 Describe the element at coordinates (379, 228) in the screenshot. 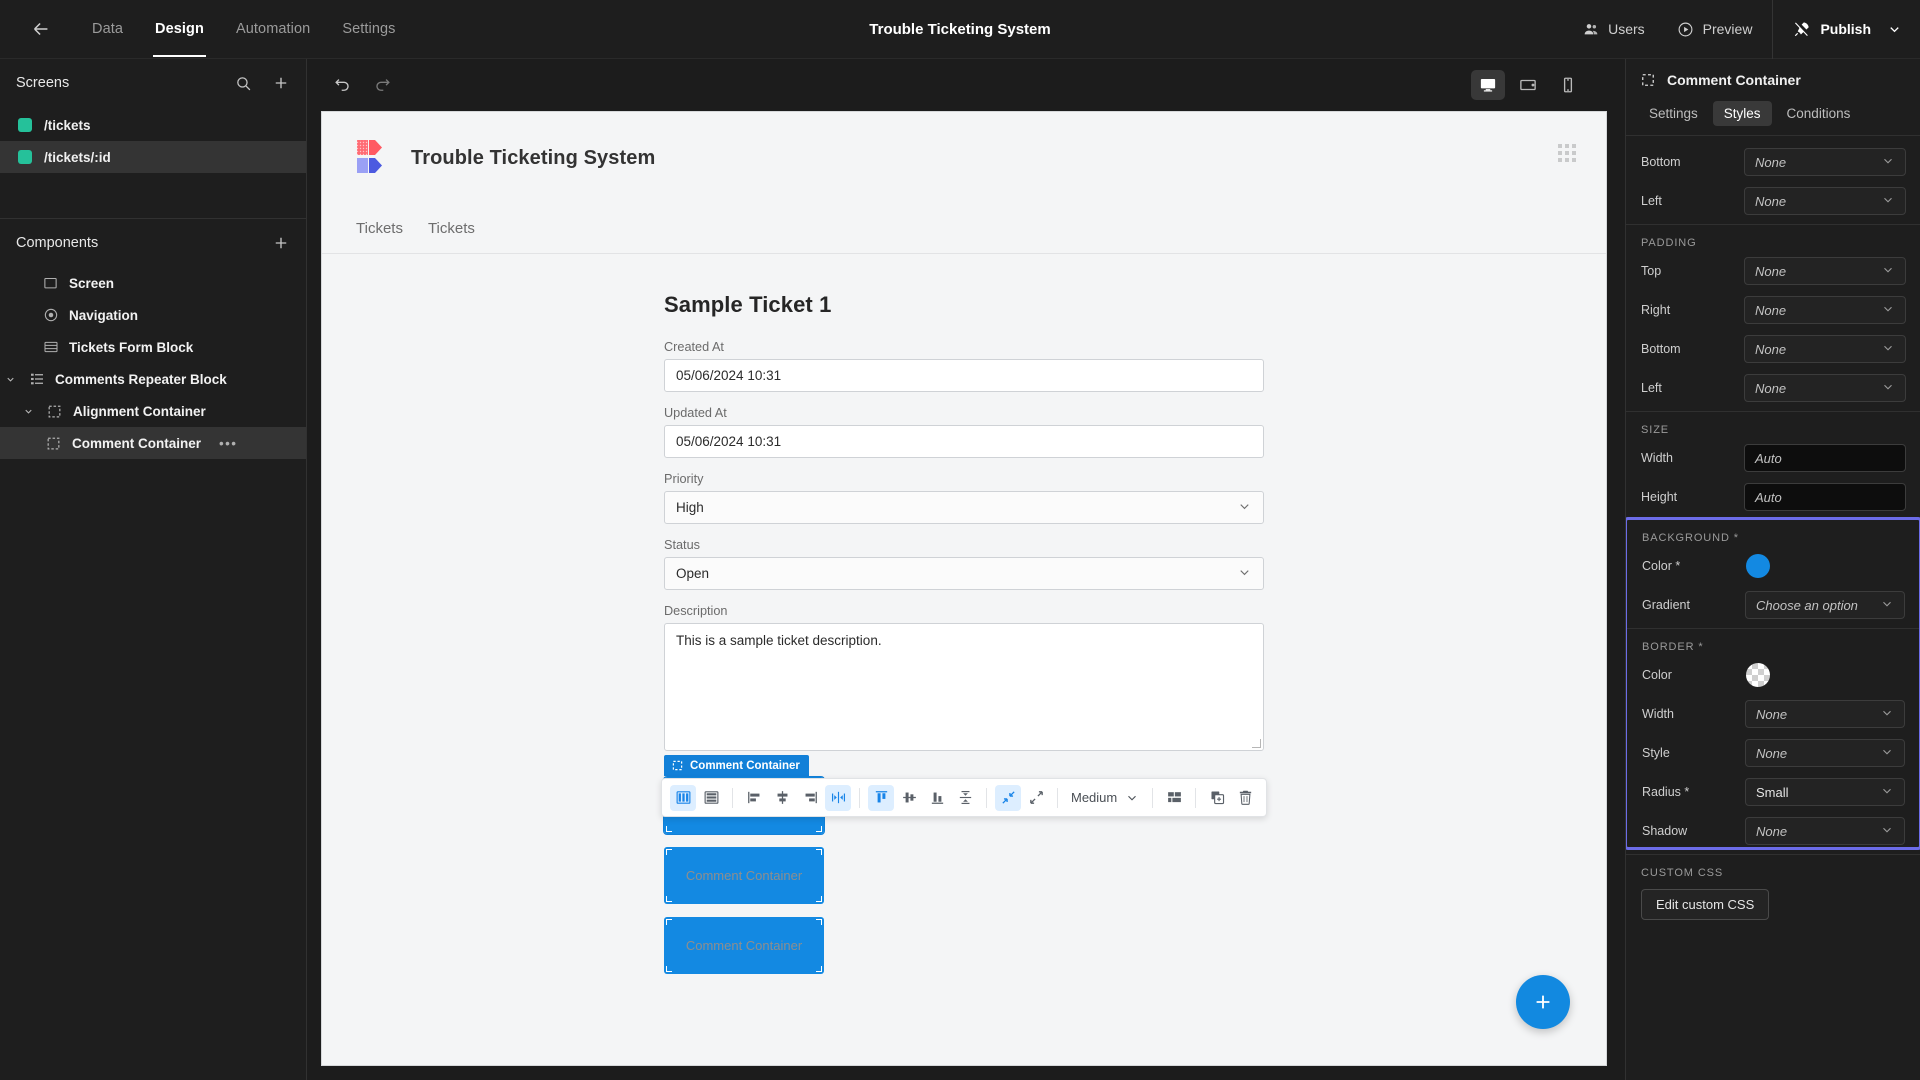

I see `preview-tab-tickets-1: Tickets` at that location.